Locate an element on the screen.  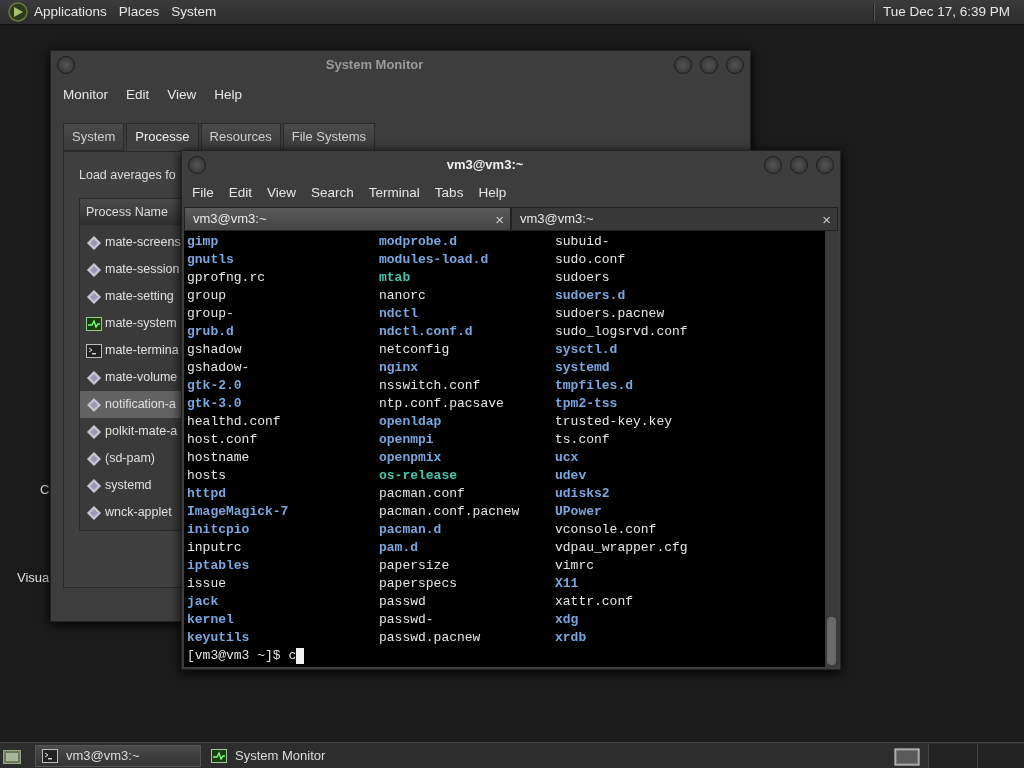
directory-name: gimp is located at coordinates (203, 242).